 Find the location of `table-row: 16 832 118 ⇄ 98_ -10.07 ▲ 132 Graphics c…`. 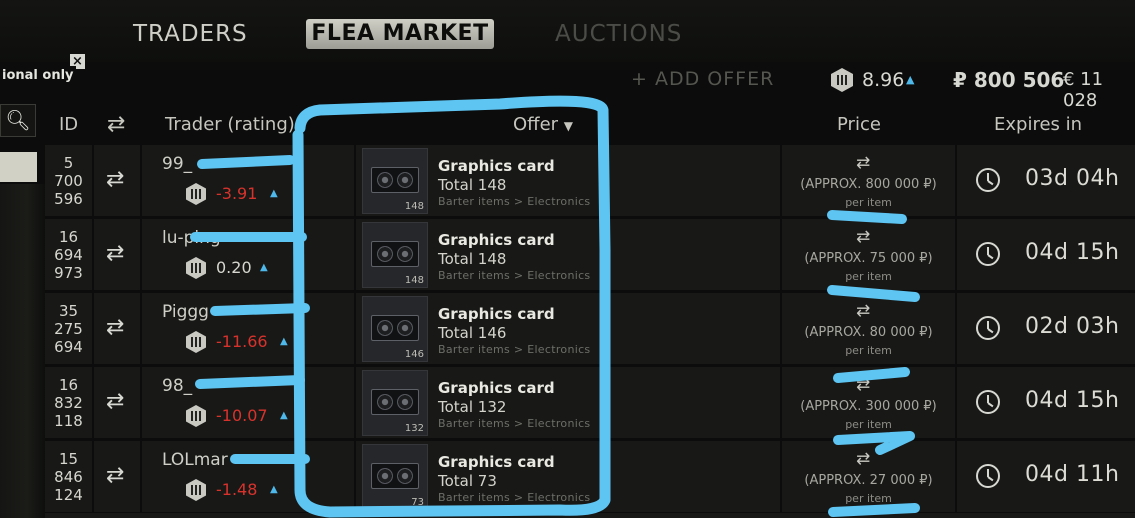

table-row: 16 832 118 ⇄ 98_ -10.07 ▲ 132 Graphics c… is located at coordinates (590, 402).